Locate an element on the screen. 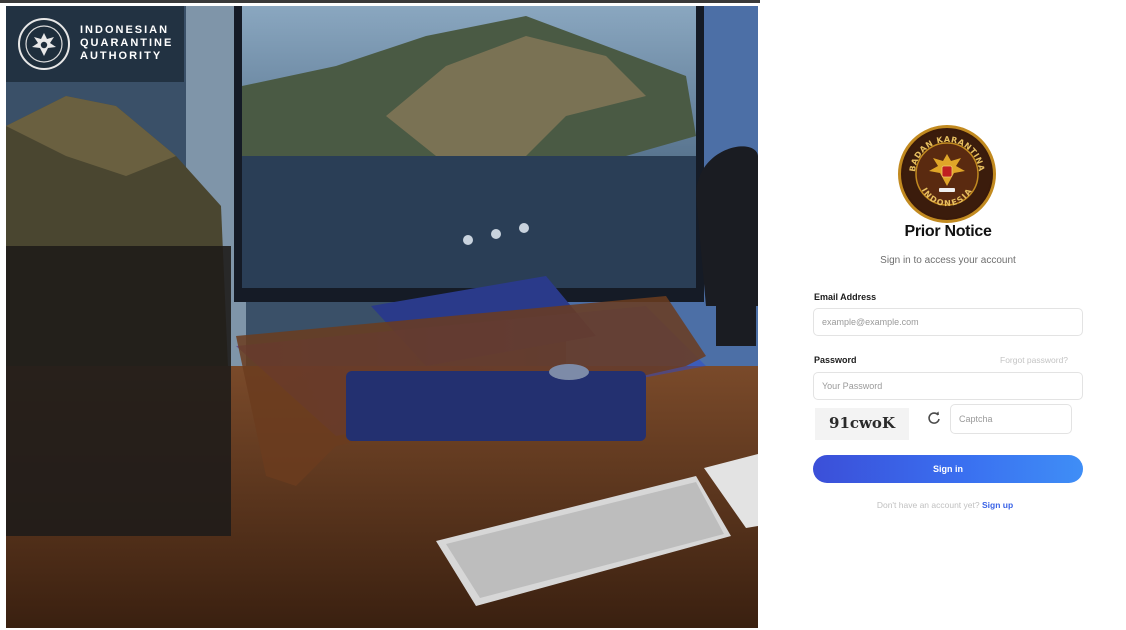  signup-row: Don't have an account yet? Sign up is located at coordinates (945, 505).